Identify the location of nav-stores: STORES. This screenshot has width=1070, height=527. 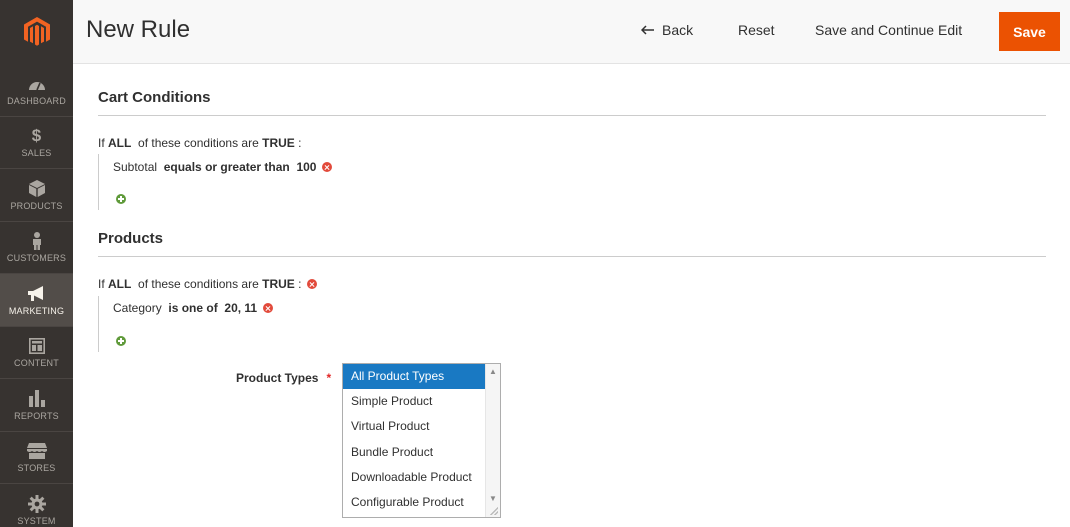
(36, 458).